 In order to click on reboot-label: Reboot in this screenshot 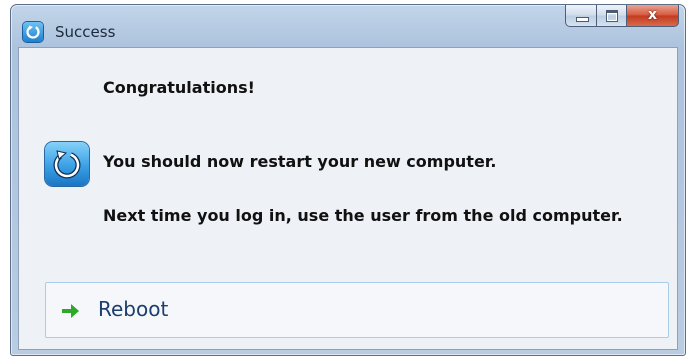, I will do `click(133, 309)`.